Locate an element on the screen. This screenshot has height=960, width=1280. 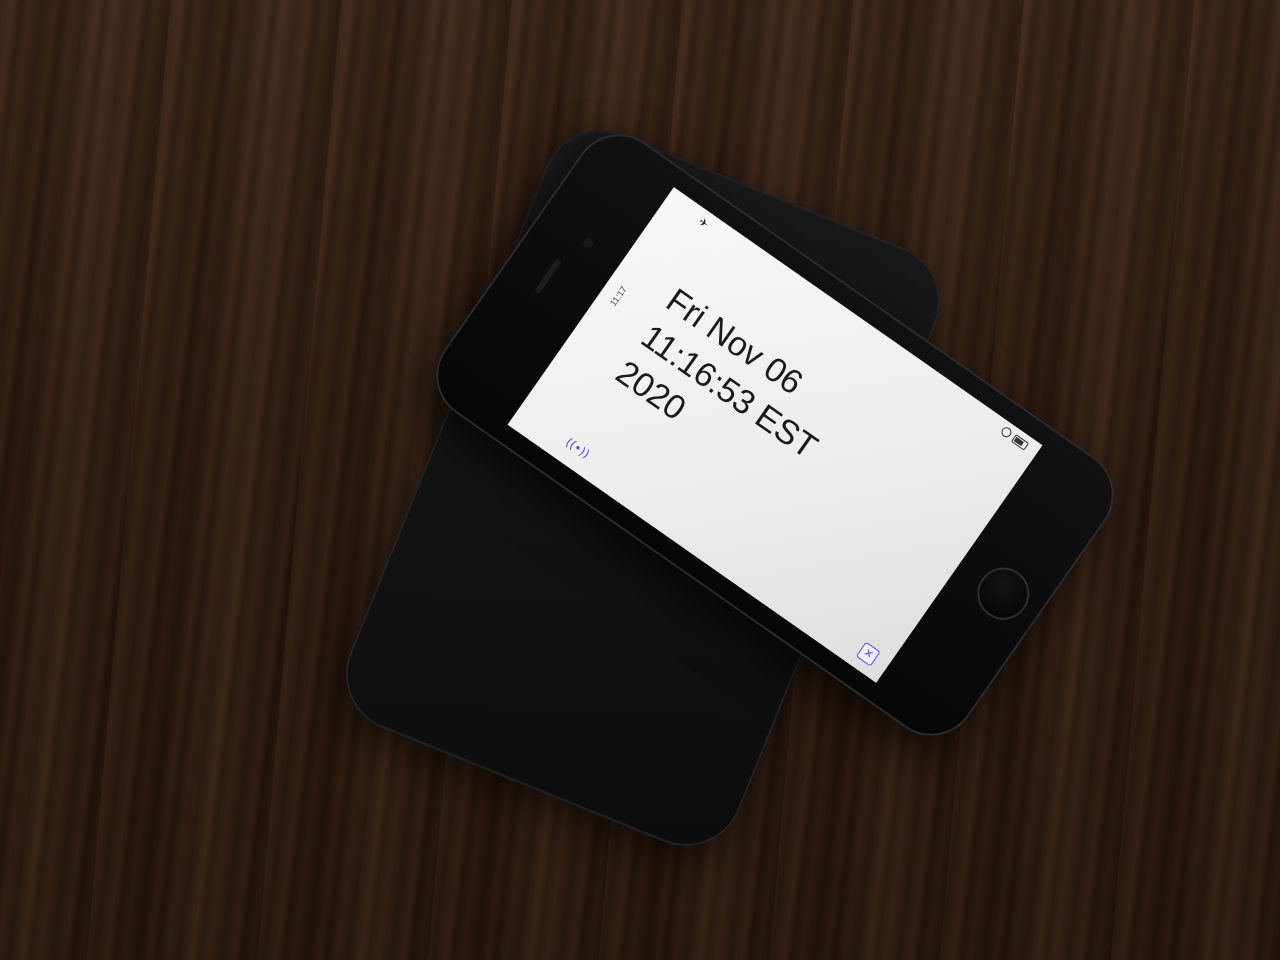
earpiece-speaker is located at coordinates (548, 276).